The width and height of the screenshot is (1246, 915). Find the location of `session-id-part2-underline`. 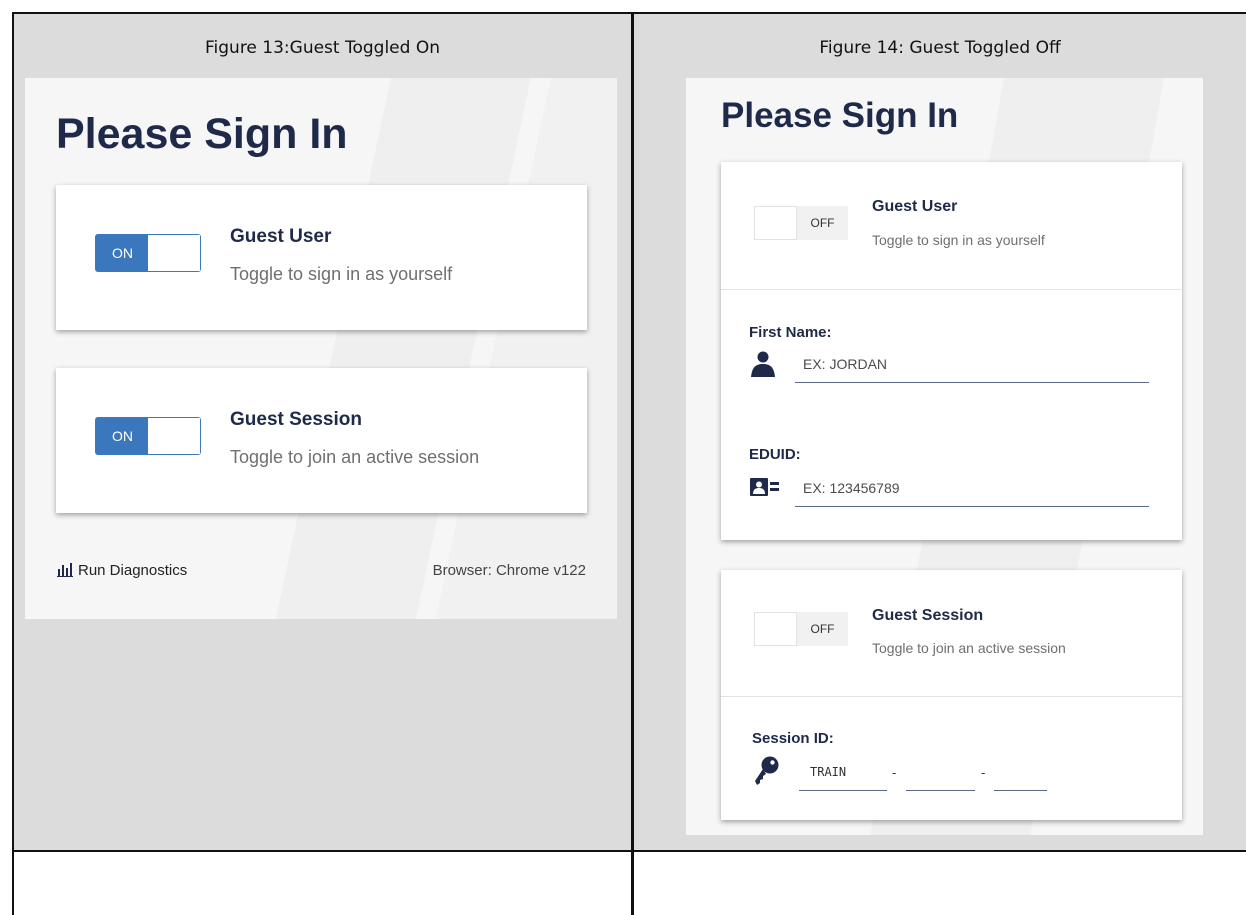

session-id-part2-underline is located at coordinates (940, 790).